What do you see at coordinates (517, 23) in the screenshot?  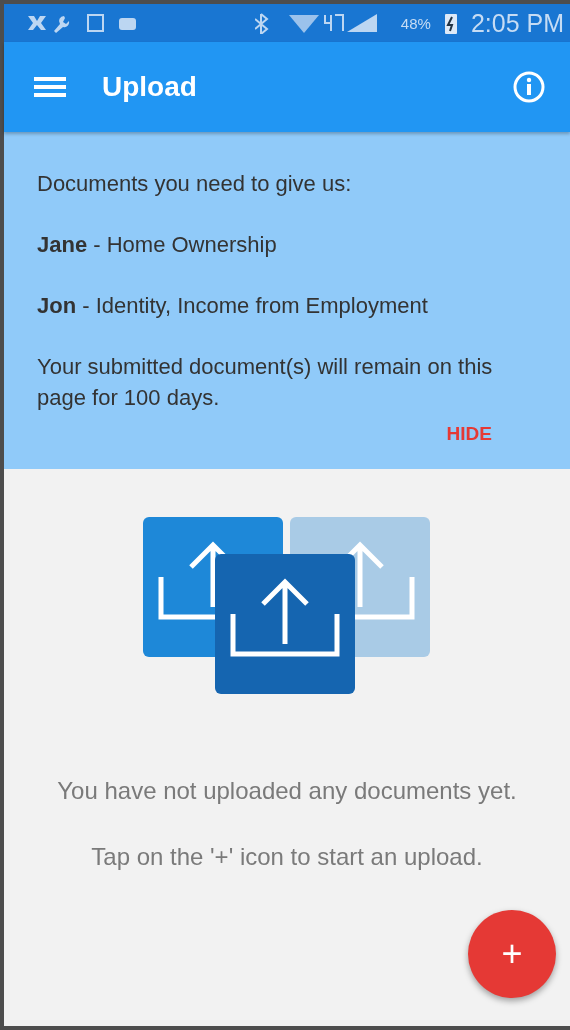 I see `clock: 2:05 PM` at bounding box center [517, 23].